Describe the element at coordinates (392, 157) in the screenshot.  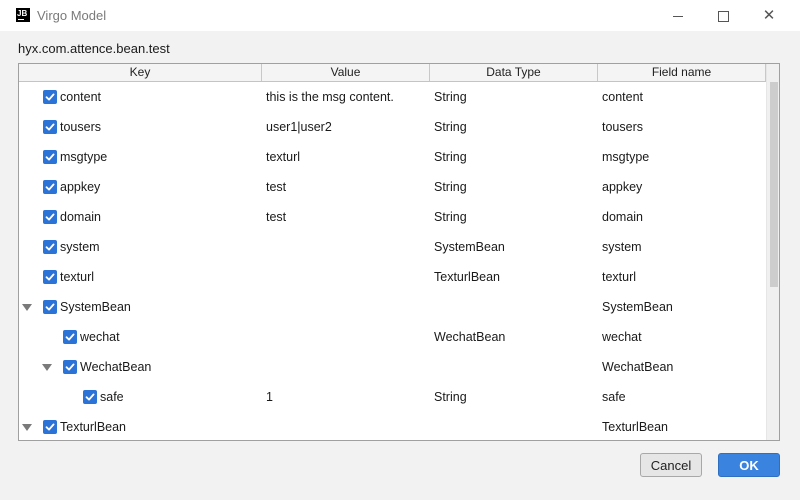
I see `table-row: msgtype texturl String msgtype` at that location.